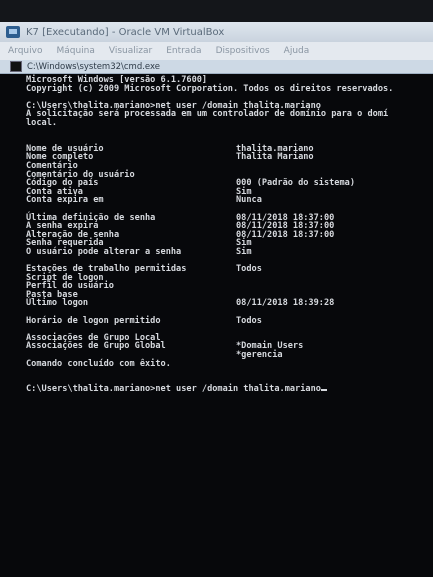  What do you see at coordinates (275, 157) in the screenshot?
I see `info-value: Thalita Mariano` at bounding box center [275, 157].